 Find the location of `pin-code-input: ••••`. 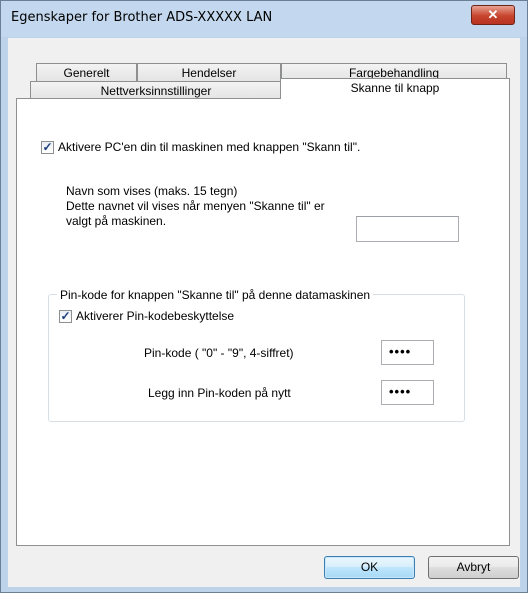

pin-code-input: •••• is located at coordinates (407, 352).